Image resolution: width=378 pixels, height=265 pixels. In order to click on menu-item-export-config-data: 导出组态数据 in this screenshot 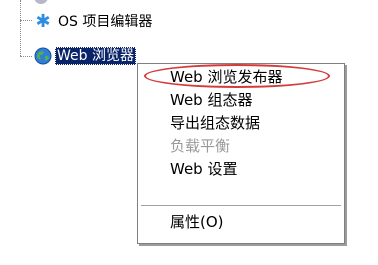, I will do `click(241, 123)`.